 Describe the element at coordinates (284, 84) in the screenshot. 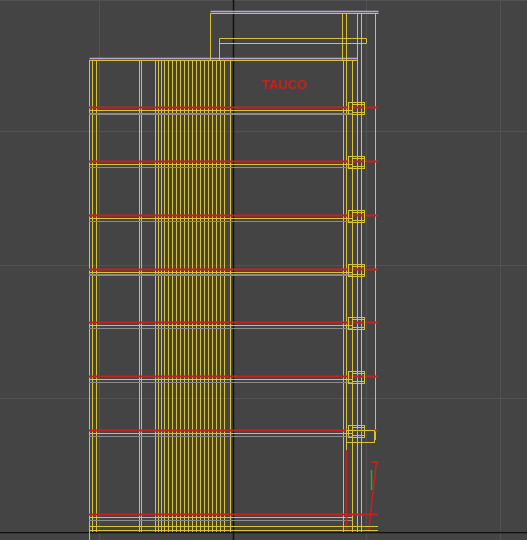

I see `facade-sign-text: TAUCO` at that location.